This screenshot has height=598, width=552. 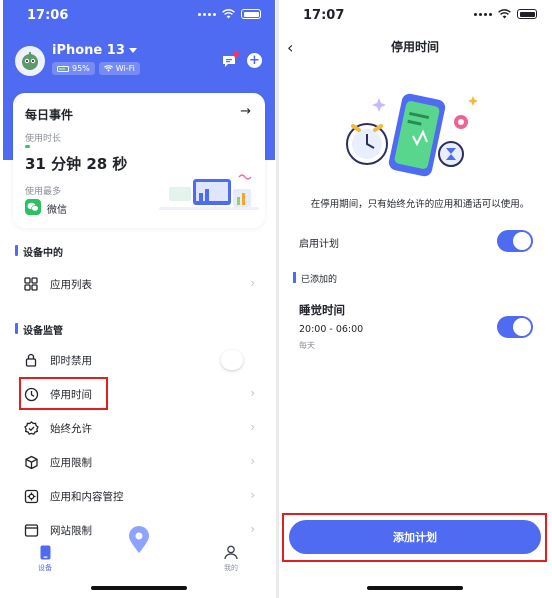 I want to click on enable-plan-label: 启用计划, so click(x=319, y=244).